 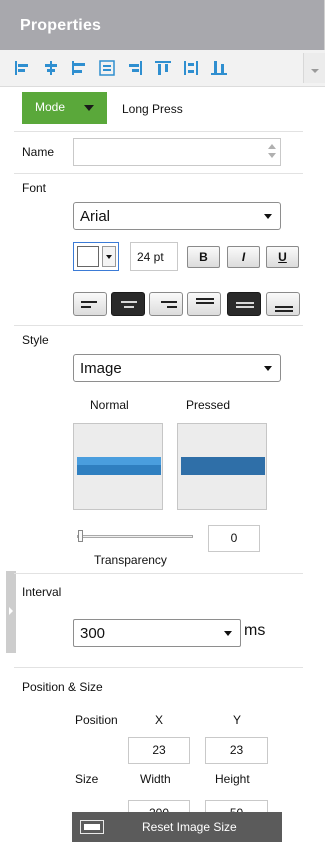 What do you see at coordinates (93, 633) in the screenshot?
I see `interval-value: 300` at bounding box center [93, 633].